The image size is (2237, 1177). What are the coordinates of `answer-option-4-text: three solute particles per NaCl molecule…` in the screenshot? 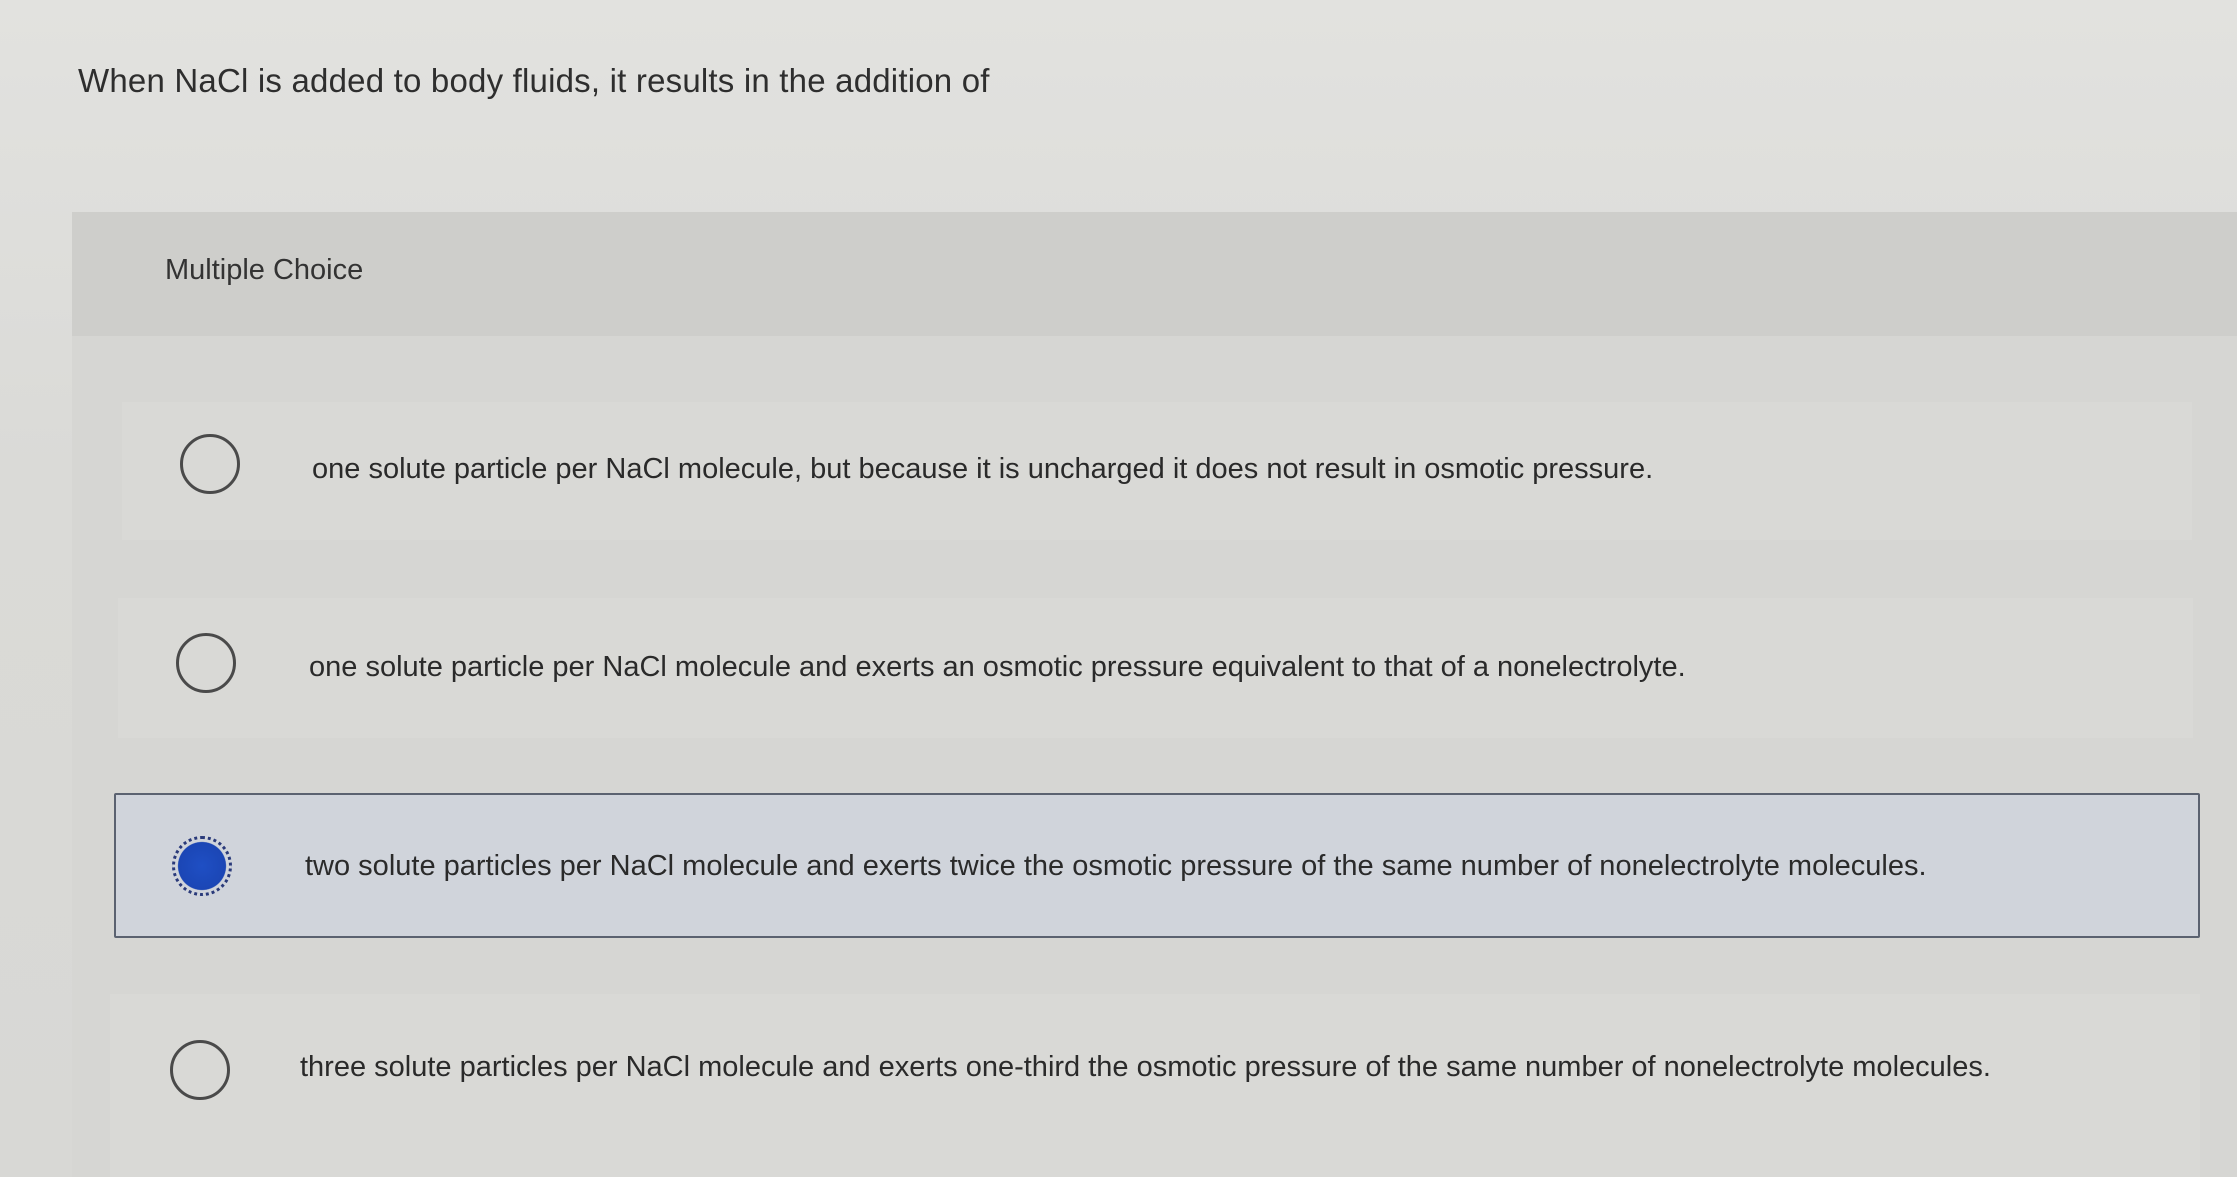 It's located at (1145, 1067).